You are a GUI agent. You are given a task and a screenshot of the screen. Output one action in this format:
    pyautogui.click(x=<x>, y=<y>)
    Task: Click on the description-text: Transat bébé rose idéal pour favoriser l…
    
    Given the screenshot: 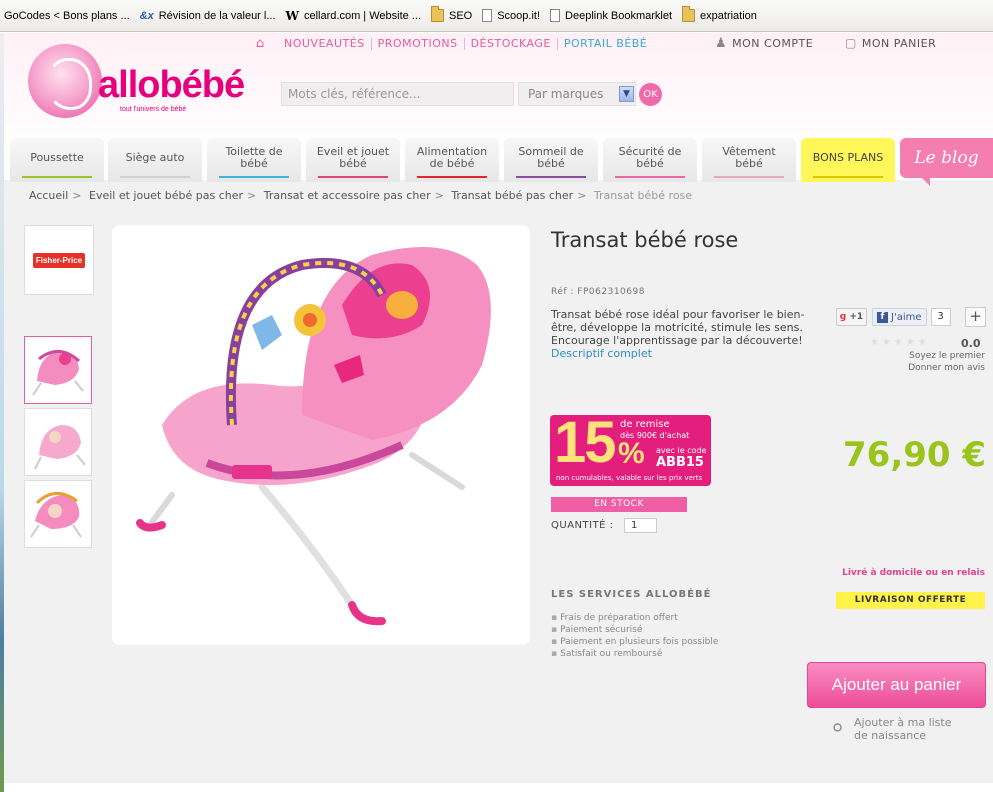 What is the action you would take?
    pyautogui.click(x=678, y=321)
    